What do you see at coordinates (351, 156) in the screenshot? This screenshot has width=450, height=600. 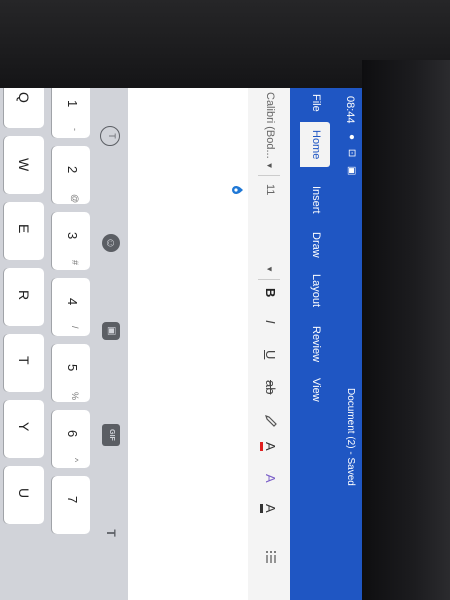 I see `status-icons: ● ⊡ ▣` at bounding box center [351, 156].